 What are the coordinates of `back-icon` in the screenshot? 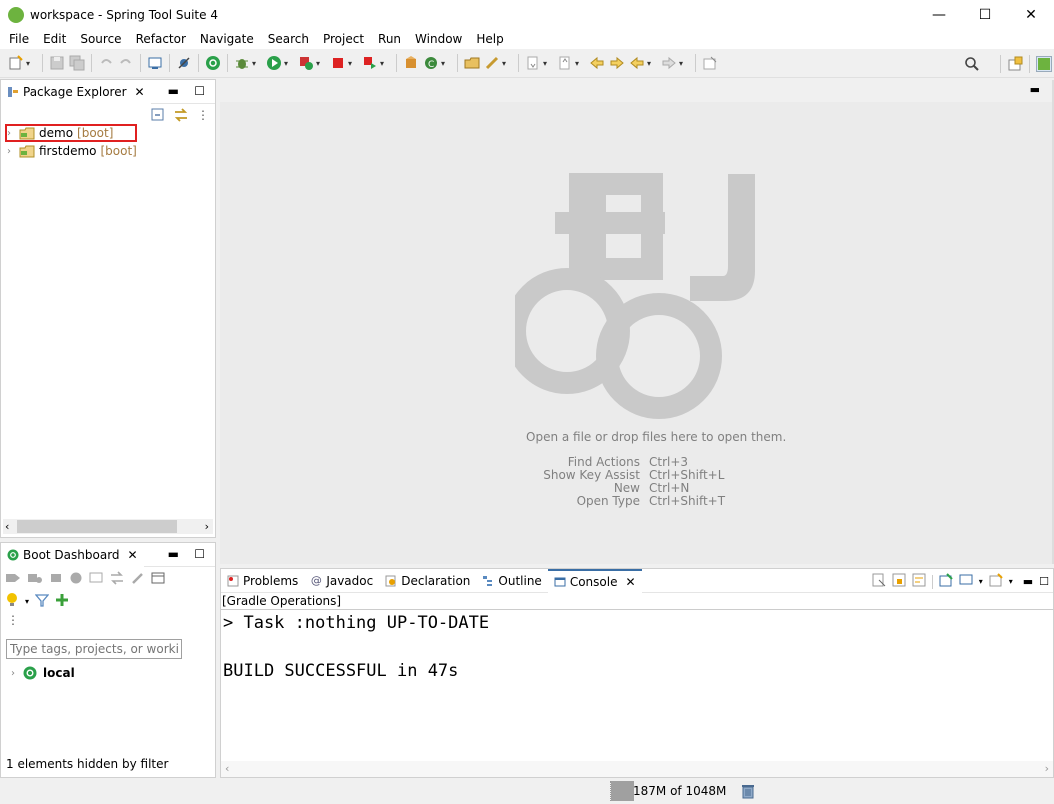 It's located at (637, 63).